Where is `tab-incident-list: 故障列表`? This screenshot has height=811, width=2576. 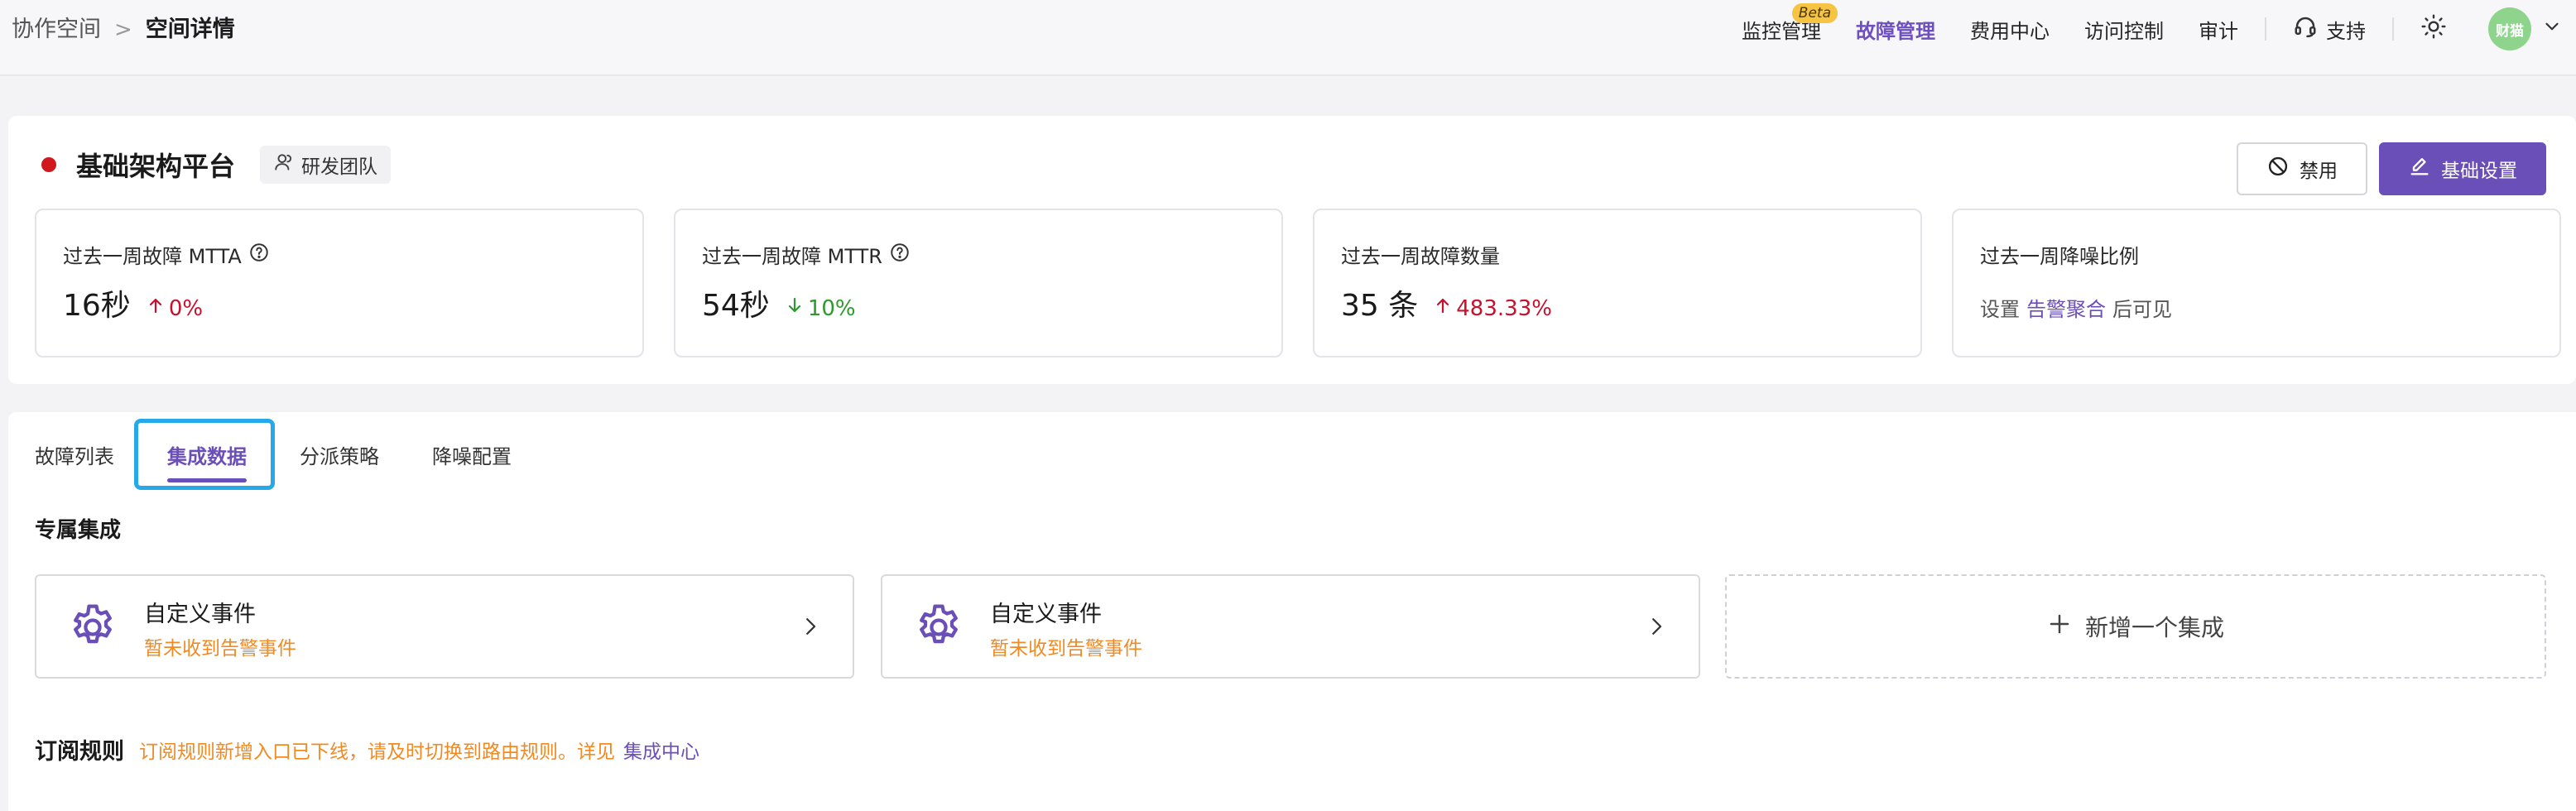 tab-incident-list: 故障列表 is located at coordinates (74, 454).